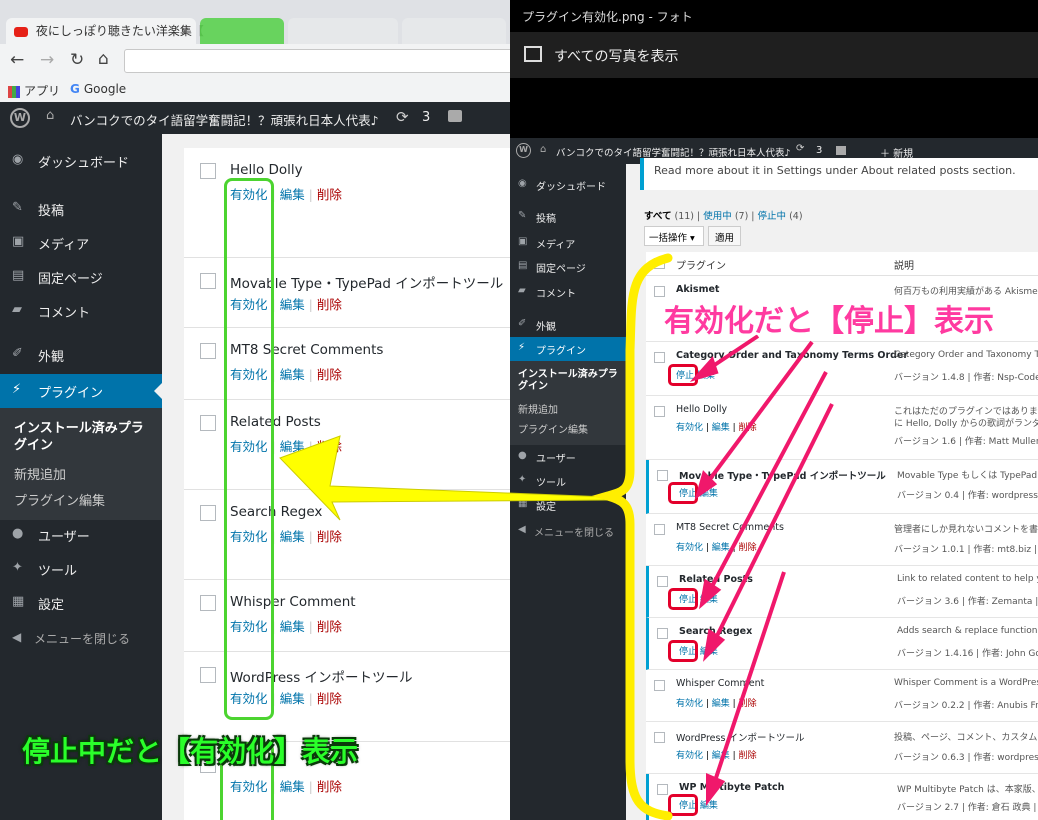 The width and height of the screenshot is (1038, 820). Describe the element at coordinates (829, 321) in the screenshot. I see `active-caption: 有効化だと【停止】表示` at that location.